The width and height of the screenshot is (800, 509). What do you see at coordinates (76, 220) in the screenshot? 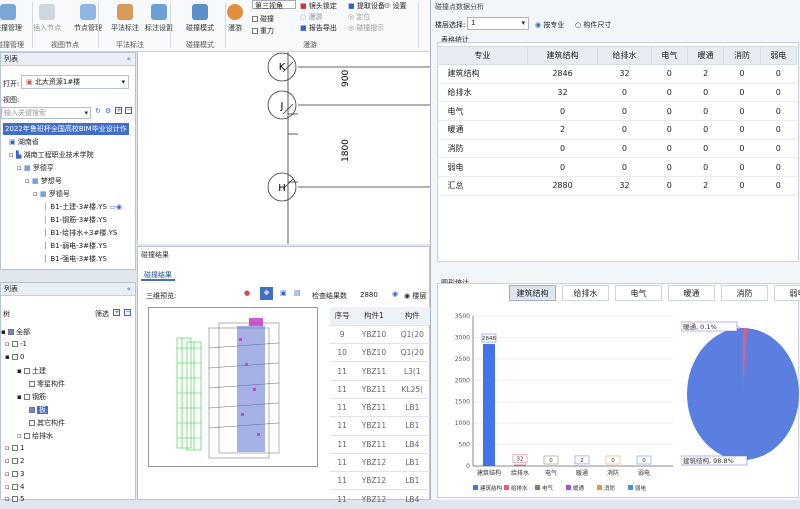
I see `tree-item-file: ▏B1-钢筋-3#楼.YS` at bounding box center [76, 220].